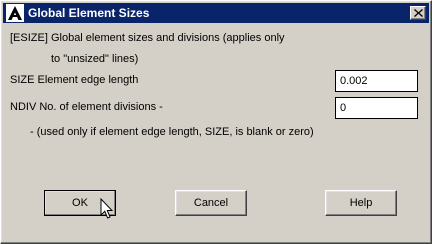 This screenshot has width=432, height=244. Describe the element at coordinates (106, 208) in the screenshot. I see `mouse-pointer-icon` at that location.